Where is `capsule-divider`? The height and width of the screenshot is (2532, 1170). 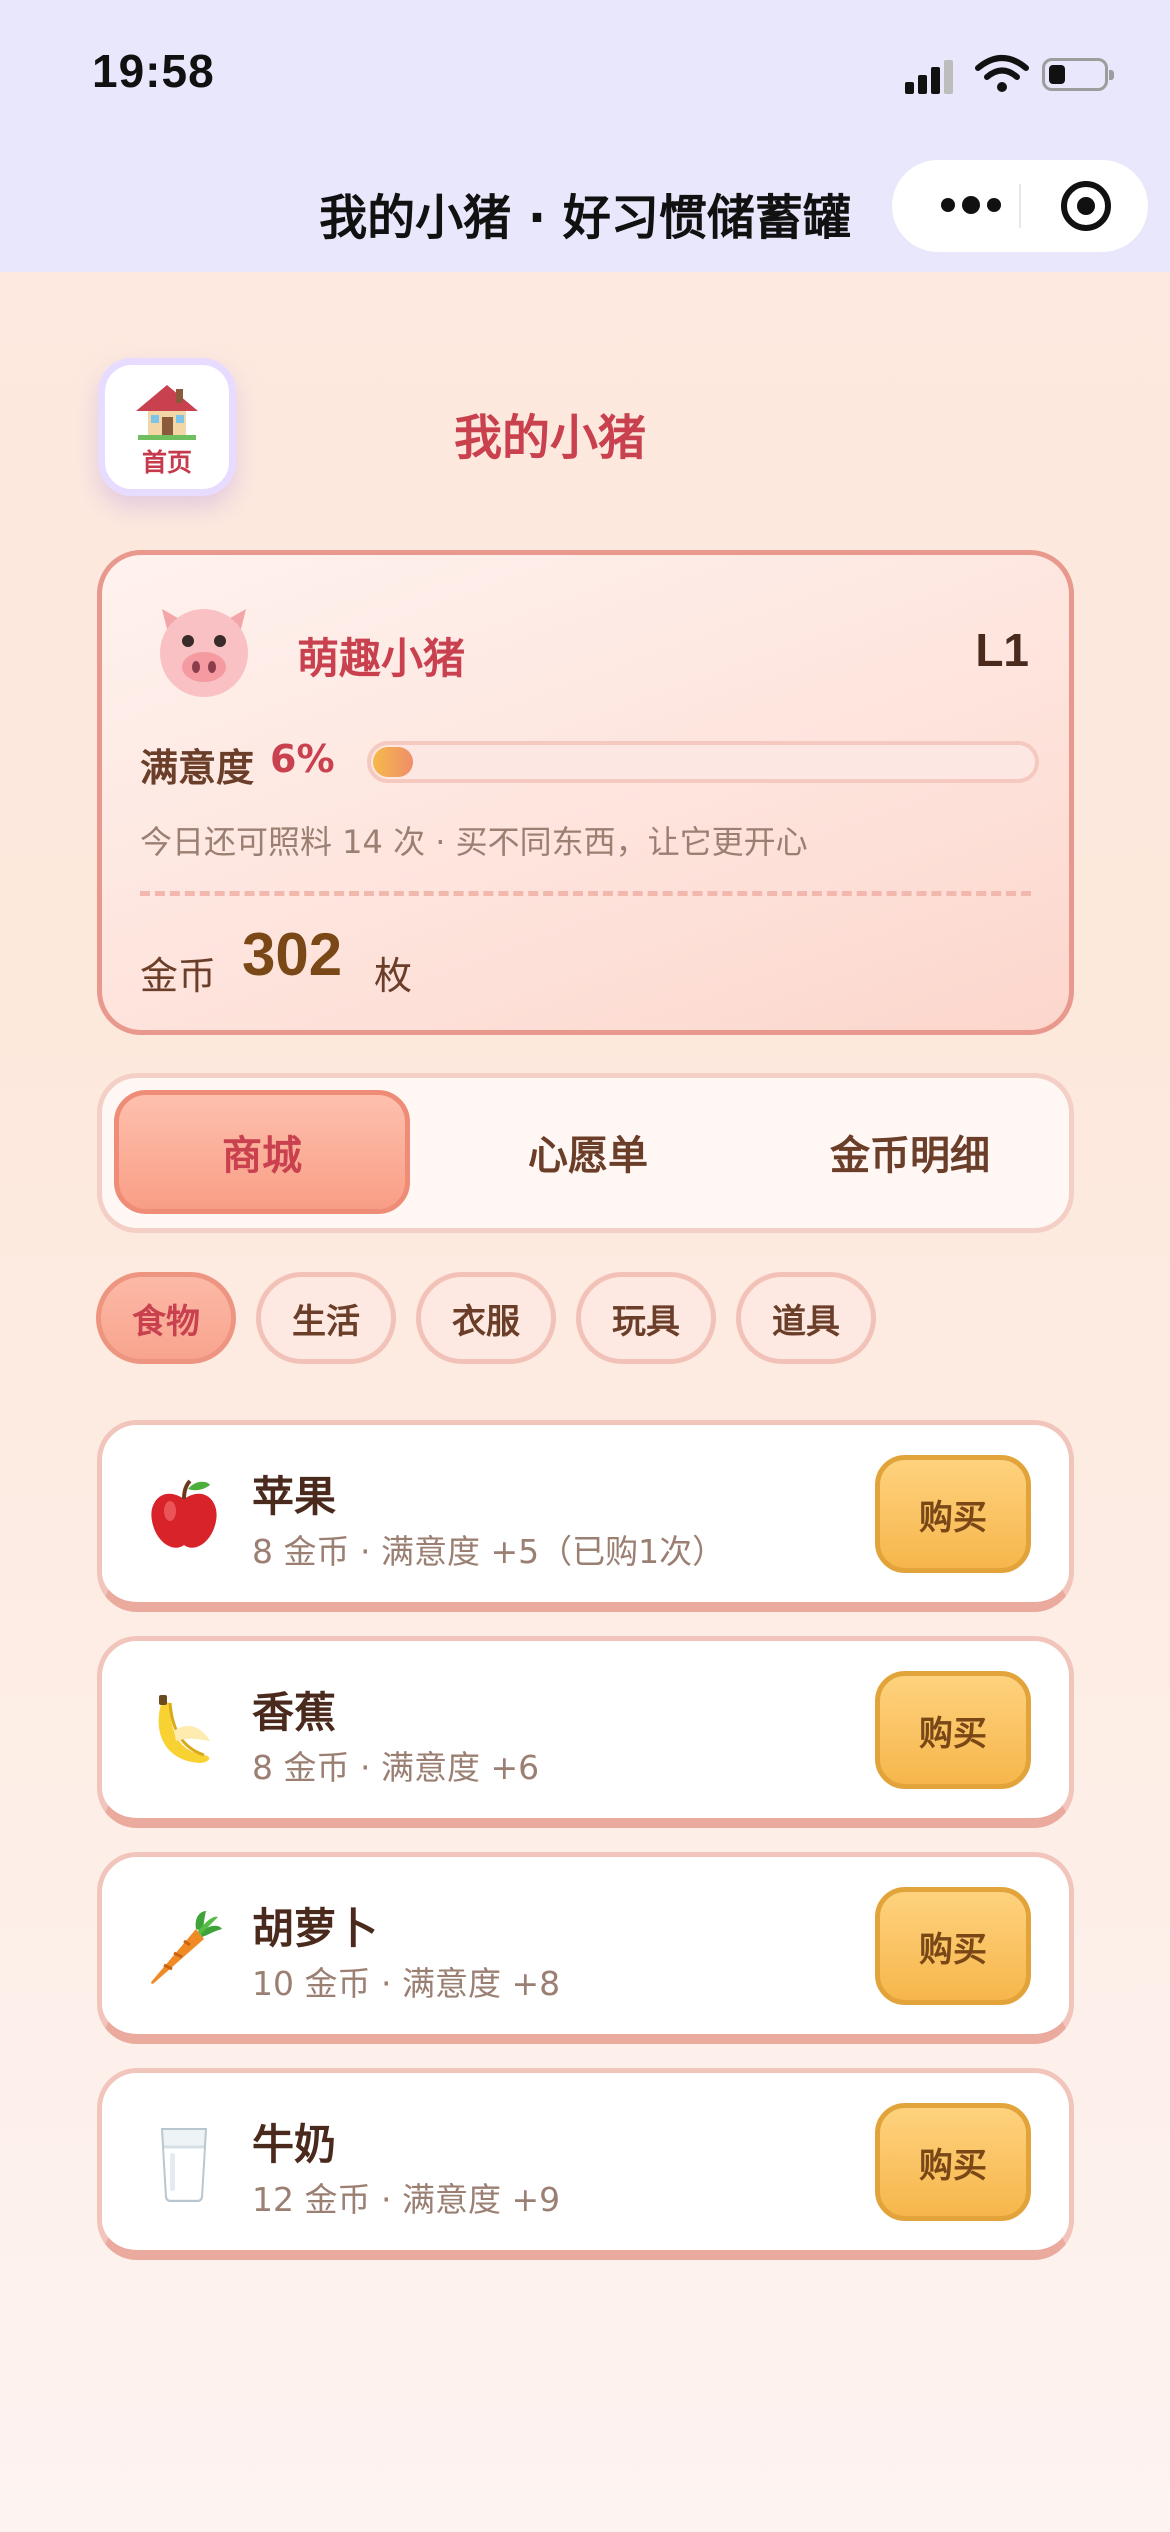
capsule-divider is located at coordinates (1020, 206).